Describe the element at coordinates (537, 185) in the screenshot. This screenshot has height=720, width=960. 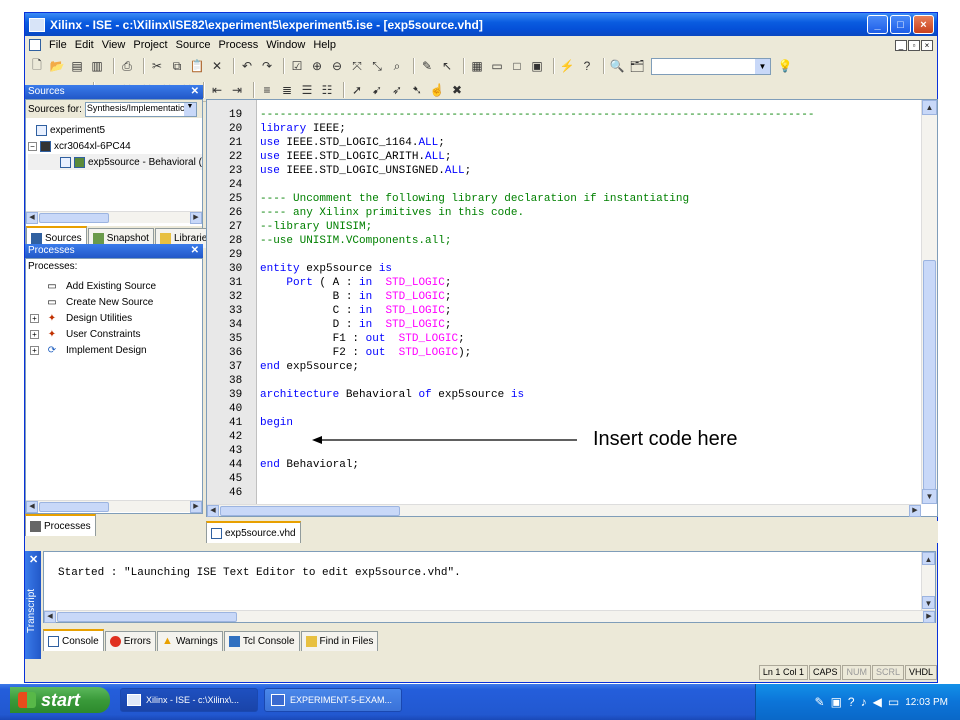
I see `code-line: 24` at that location.